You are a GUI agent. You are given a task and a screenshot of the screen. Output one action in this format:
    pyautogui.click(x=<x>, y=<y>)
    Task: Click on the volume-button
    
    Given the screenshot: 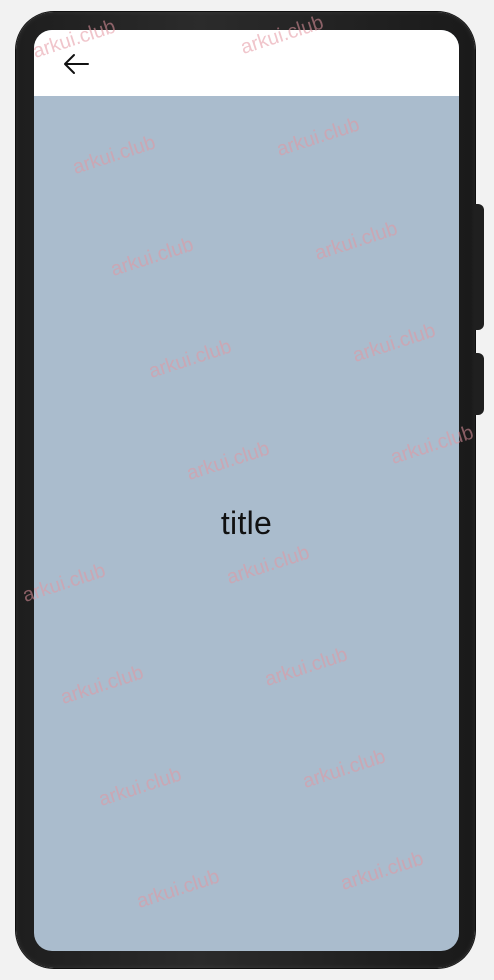 What is the action you would take?
    pyautogui.click(x=479, y=267)
    